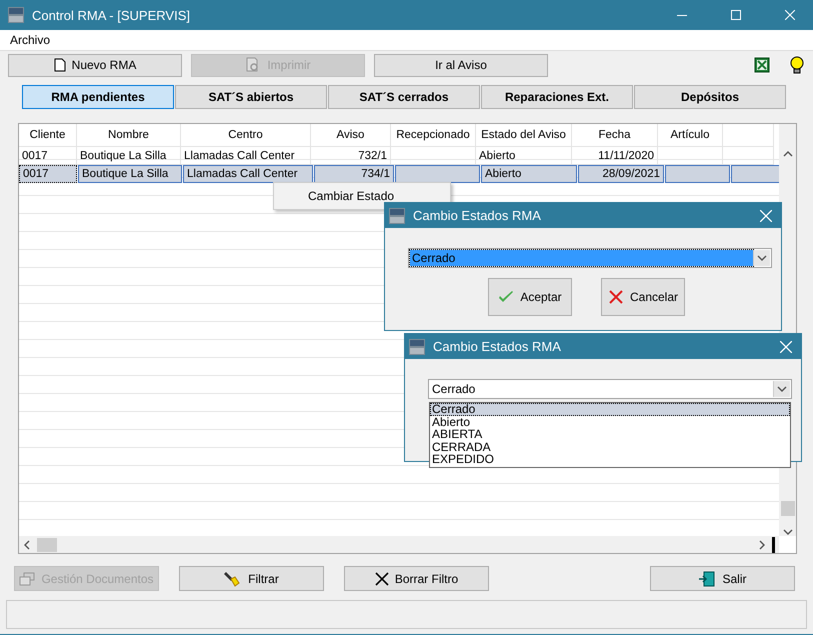  I want to click on column-header: Nombre, so click(129, 135).